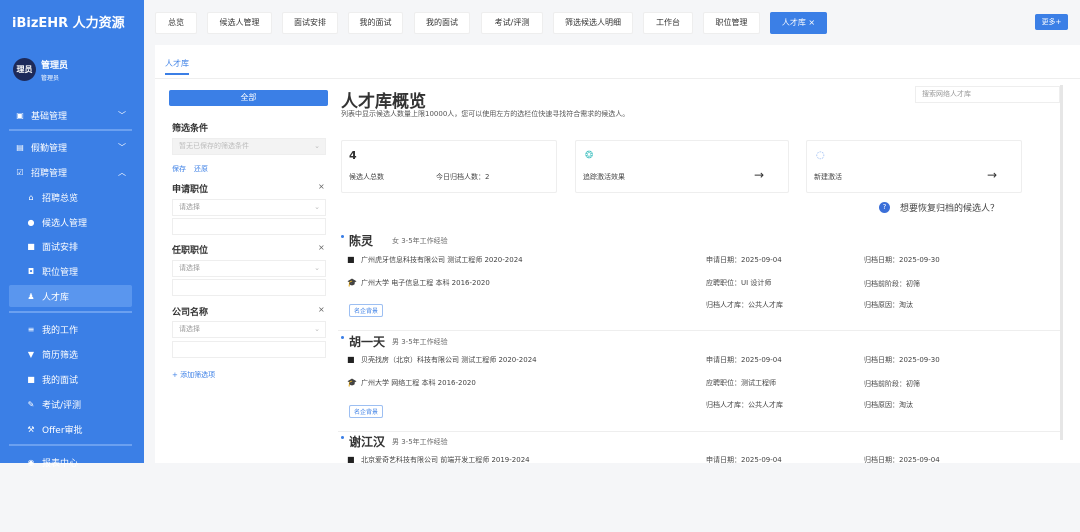 The image size is (1080, 532). Describe the element at coordinates (811, 22) in the screenshot. I see `close-icon: ×` at that location.